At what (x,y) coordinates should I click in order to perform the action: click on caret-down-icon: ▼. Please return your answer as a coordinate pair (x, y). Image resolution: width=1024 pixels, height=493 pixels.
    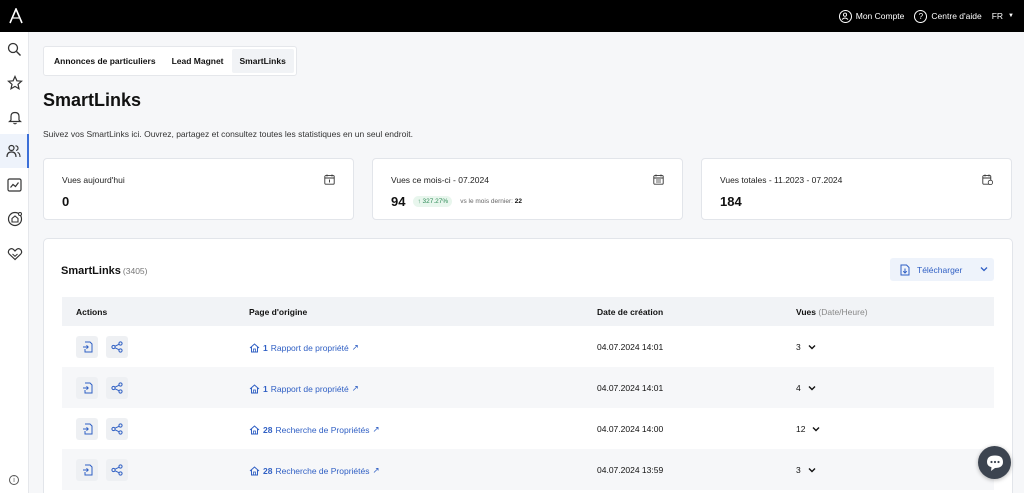
    Looking at the image, I should click on (1011, 16).